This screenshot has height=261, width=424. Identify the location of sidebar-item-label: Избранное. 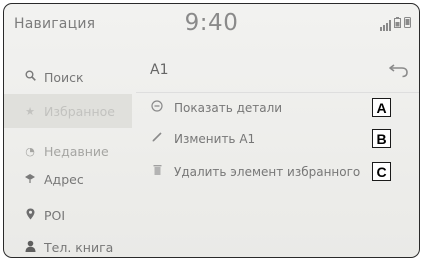
(79, 111).